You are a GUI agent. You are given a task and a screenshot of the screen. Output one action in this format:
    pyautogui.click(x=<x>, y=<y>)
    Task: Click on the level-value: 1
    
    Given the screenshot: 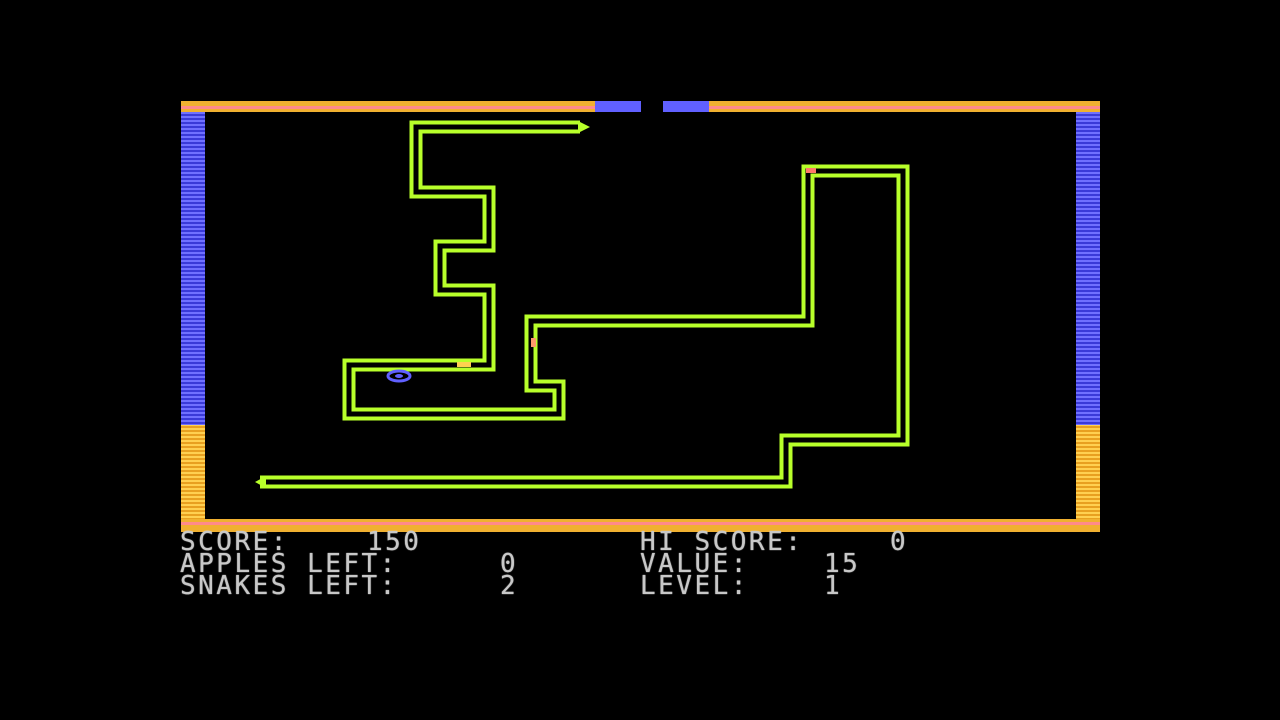 What is the action you would take?
    pyautogui.click(x=833, y=586)
    